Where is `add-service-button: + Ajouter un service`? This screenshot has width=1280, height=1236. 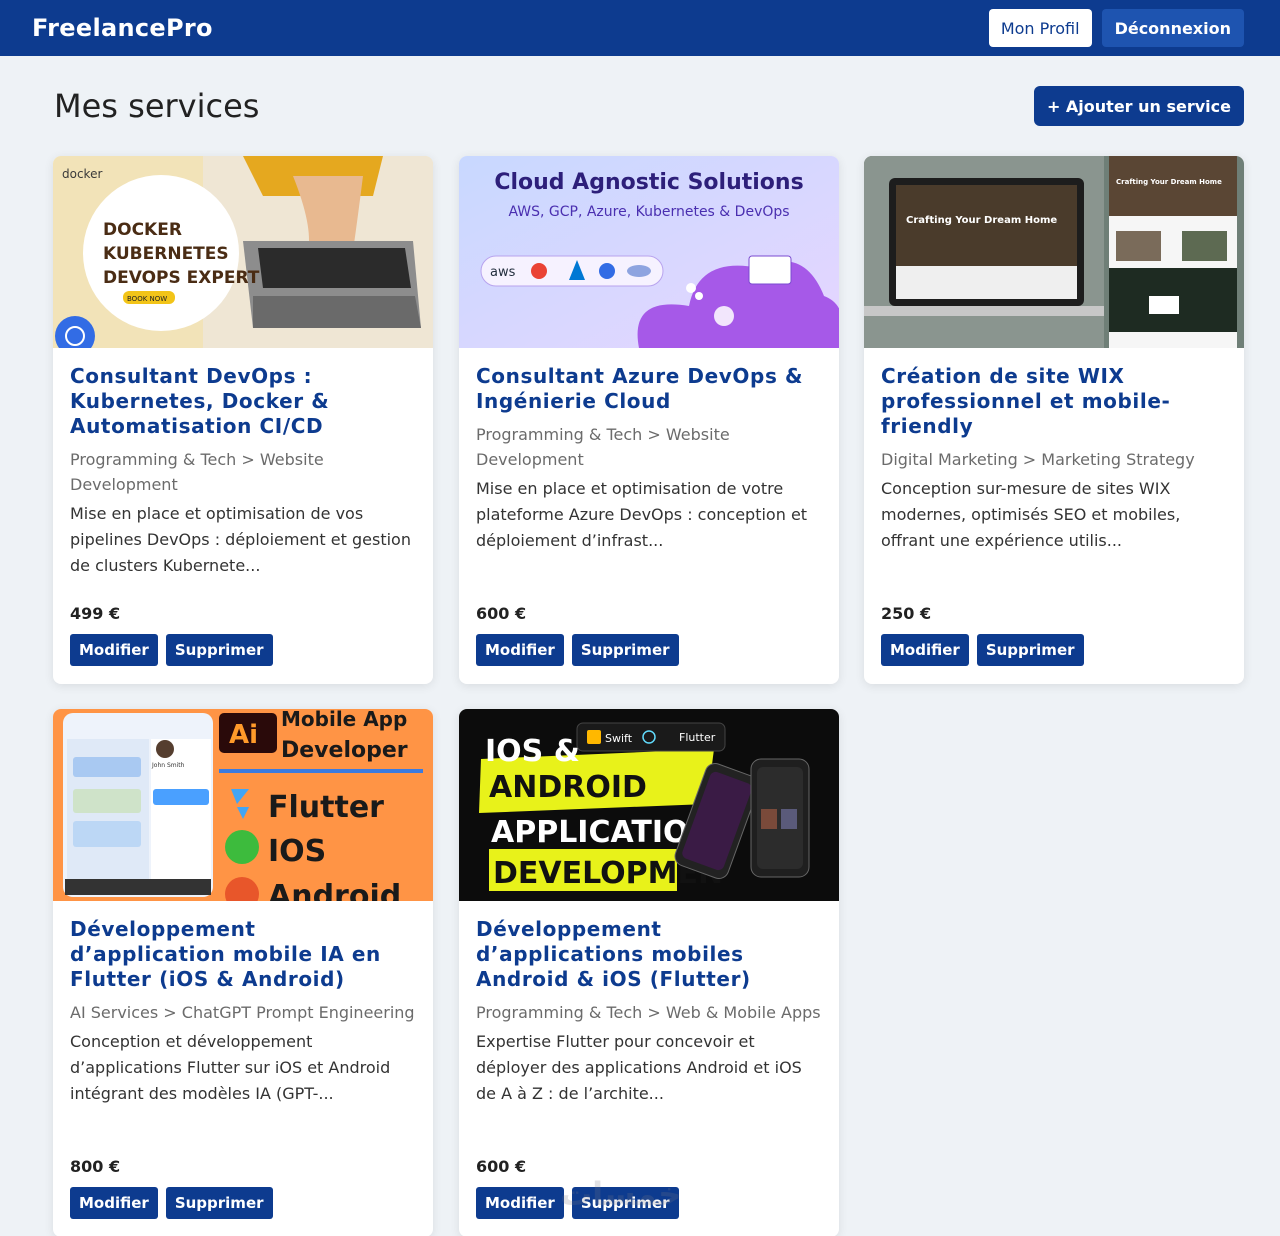 add-service-button: + Ajouter un service is located at coordinates (1138, 106).